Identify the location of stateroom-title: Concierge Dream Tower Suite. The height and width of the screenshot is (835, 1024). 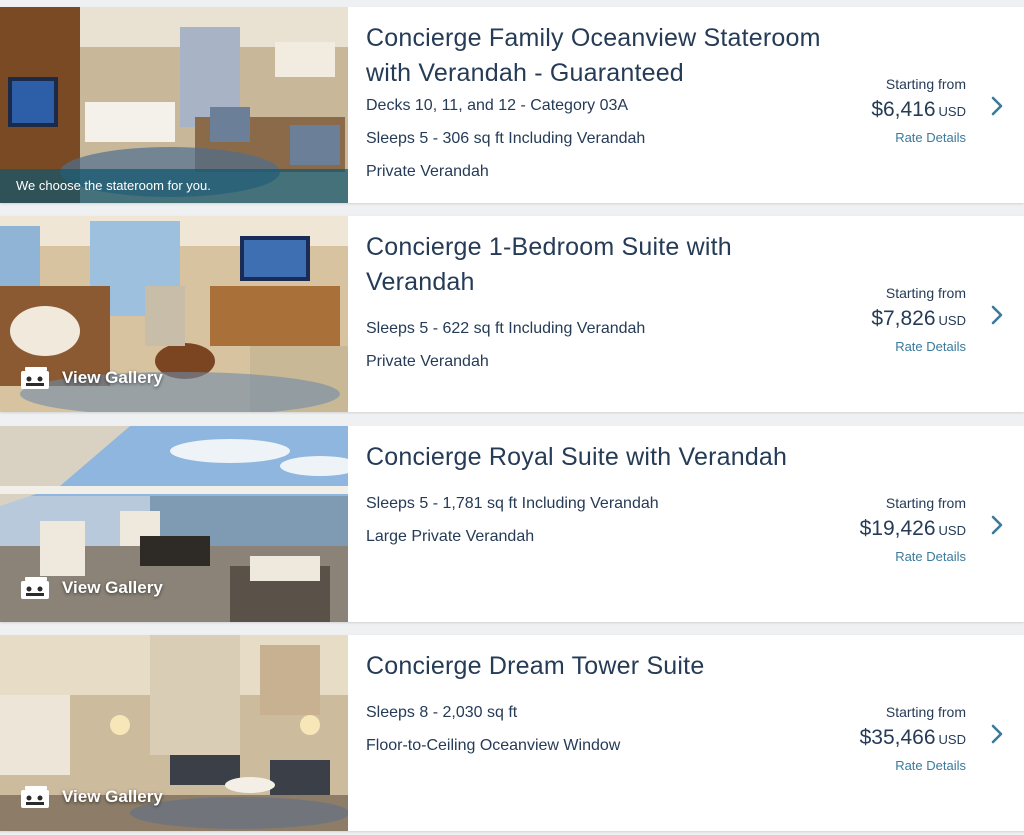
(606, 666).